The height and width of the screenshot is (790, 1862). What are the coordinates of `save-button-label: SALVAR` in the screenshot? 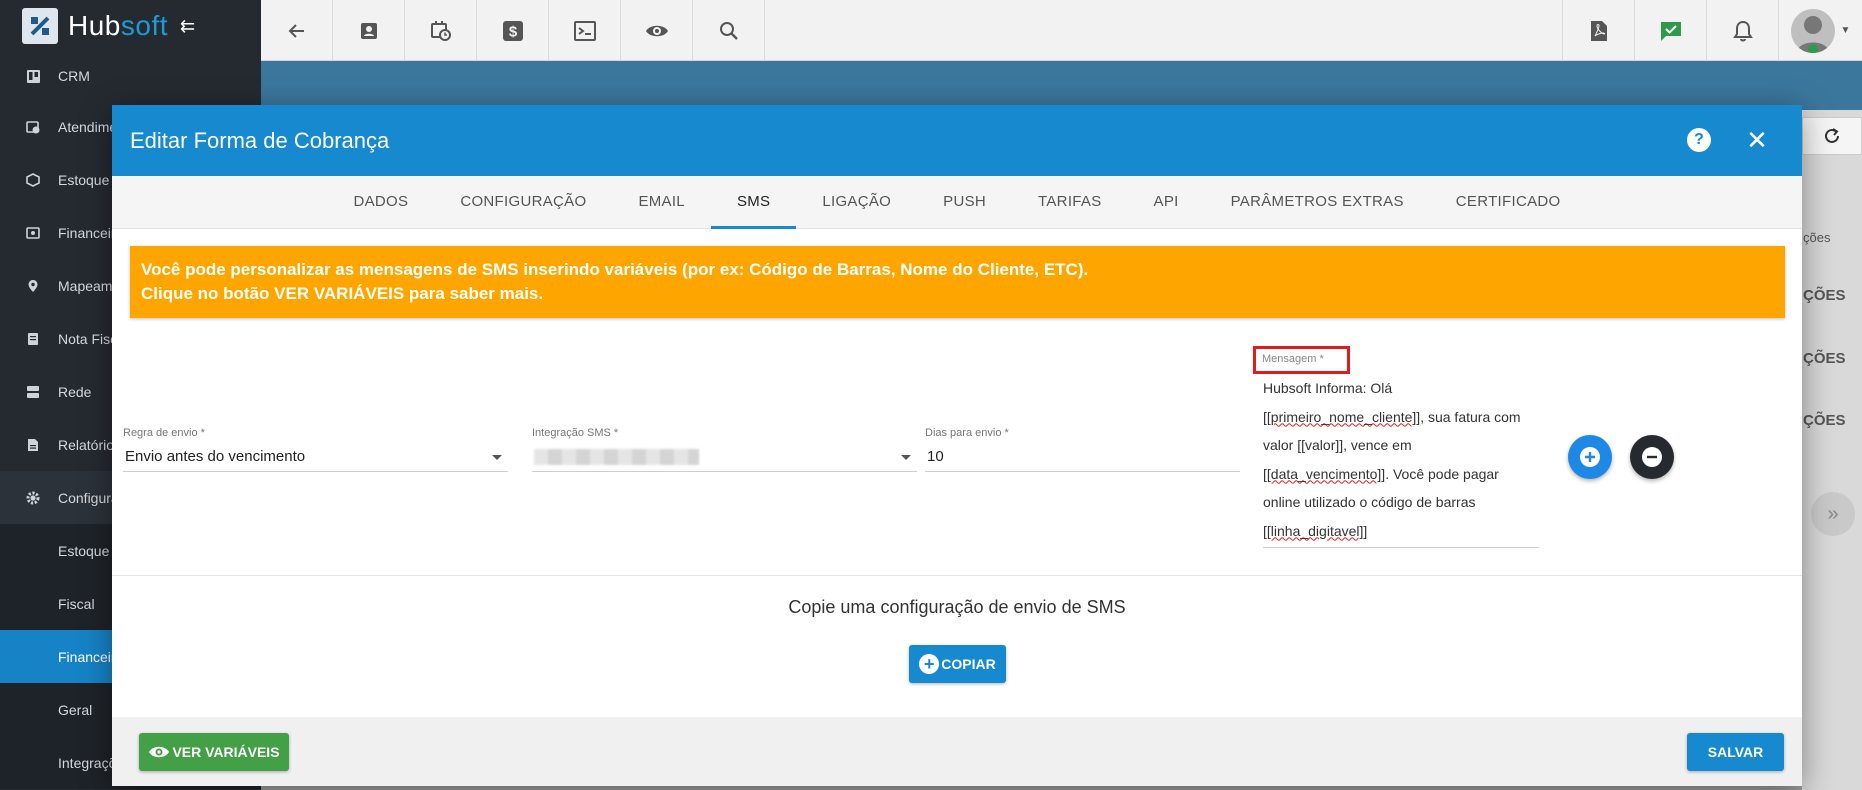 It's located at (1735, 752).